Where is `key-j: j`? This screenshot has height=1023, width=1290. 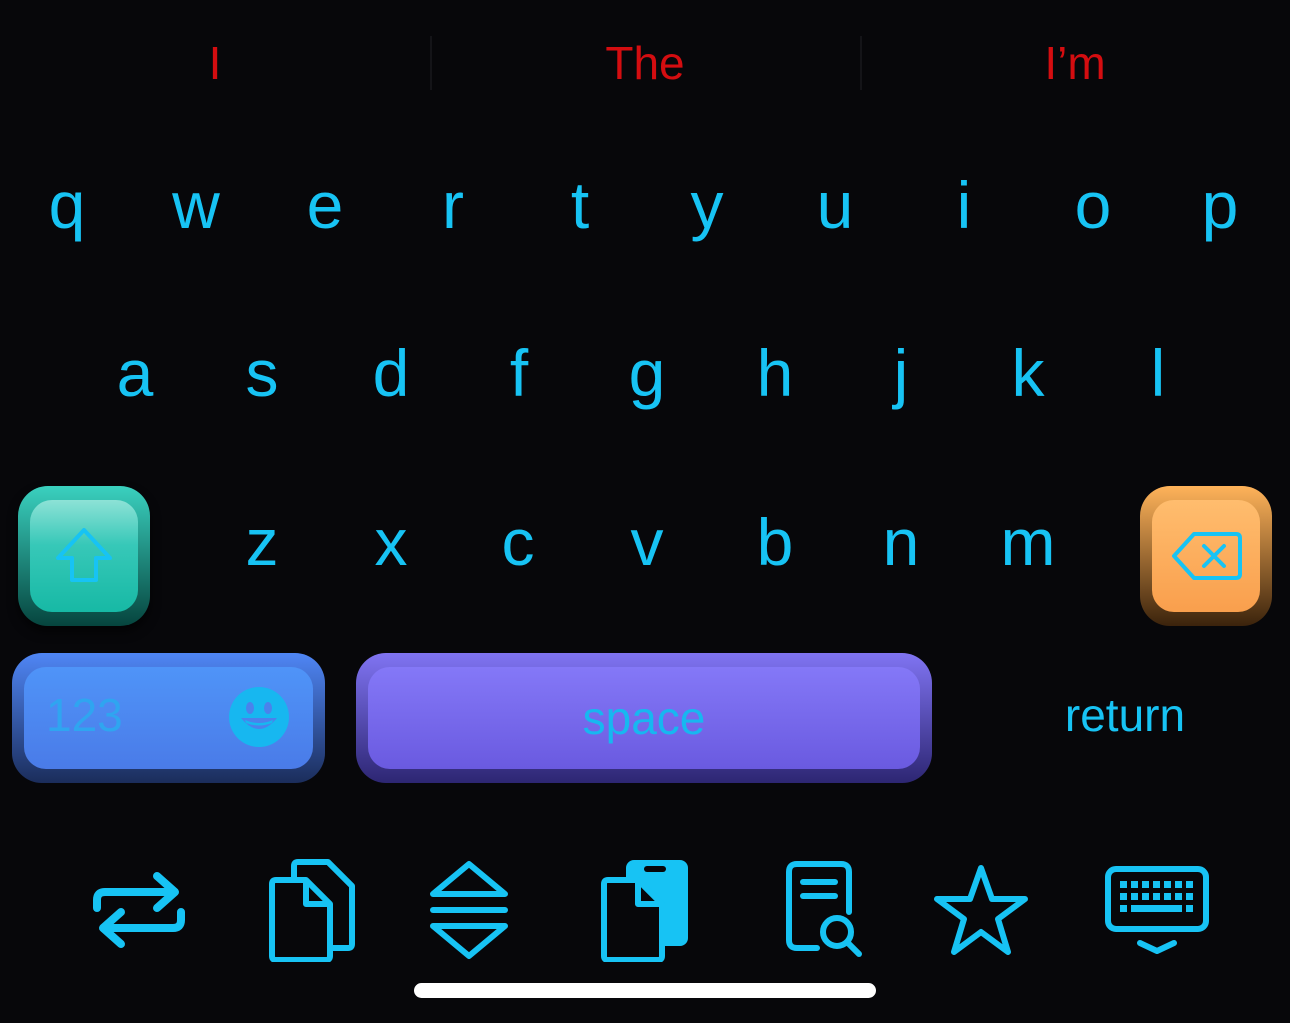
key-j: j is located at coordinates (901, 373).